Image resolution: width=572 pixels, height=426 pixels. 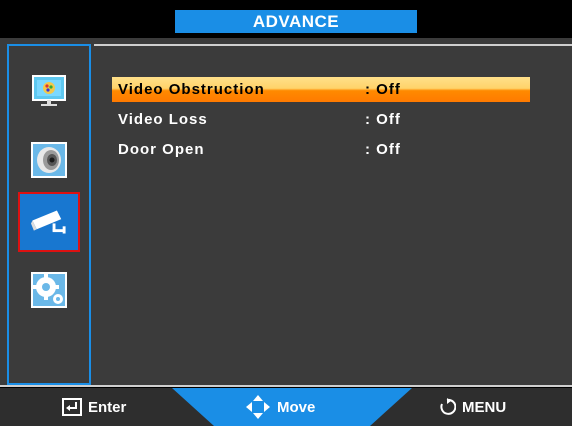 I want to click on sidebar-item-audio, so click(x=49, y=160).